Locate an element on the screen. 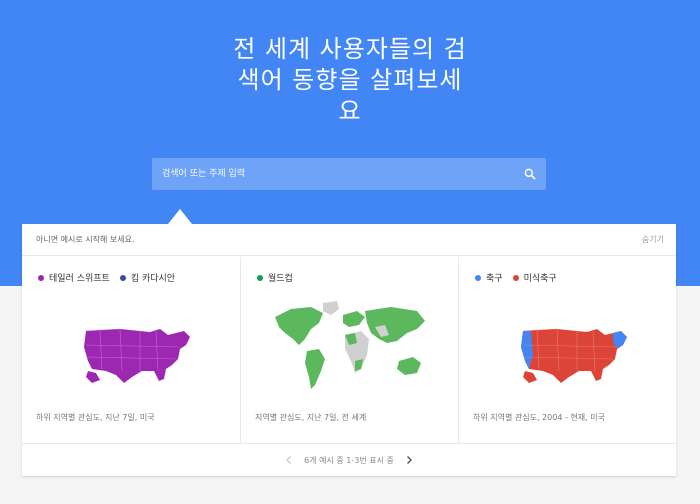 The height and width of the screenshot is (504, 700). hide-button: 숨기기 is located at coordinates (653, 239).